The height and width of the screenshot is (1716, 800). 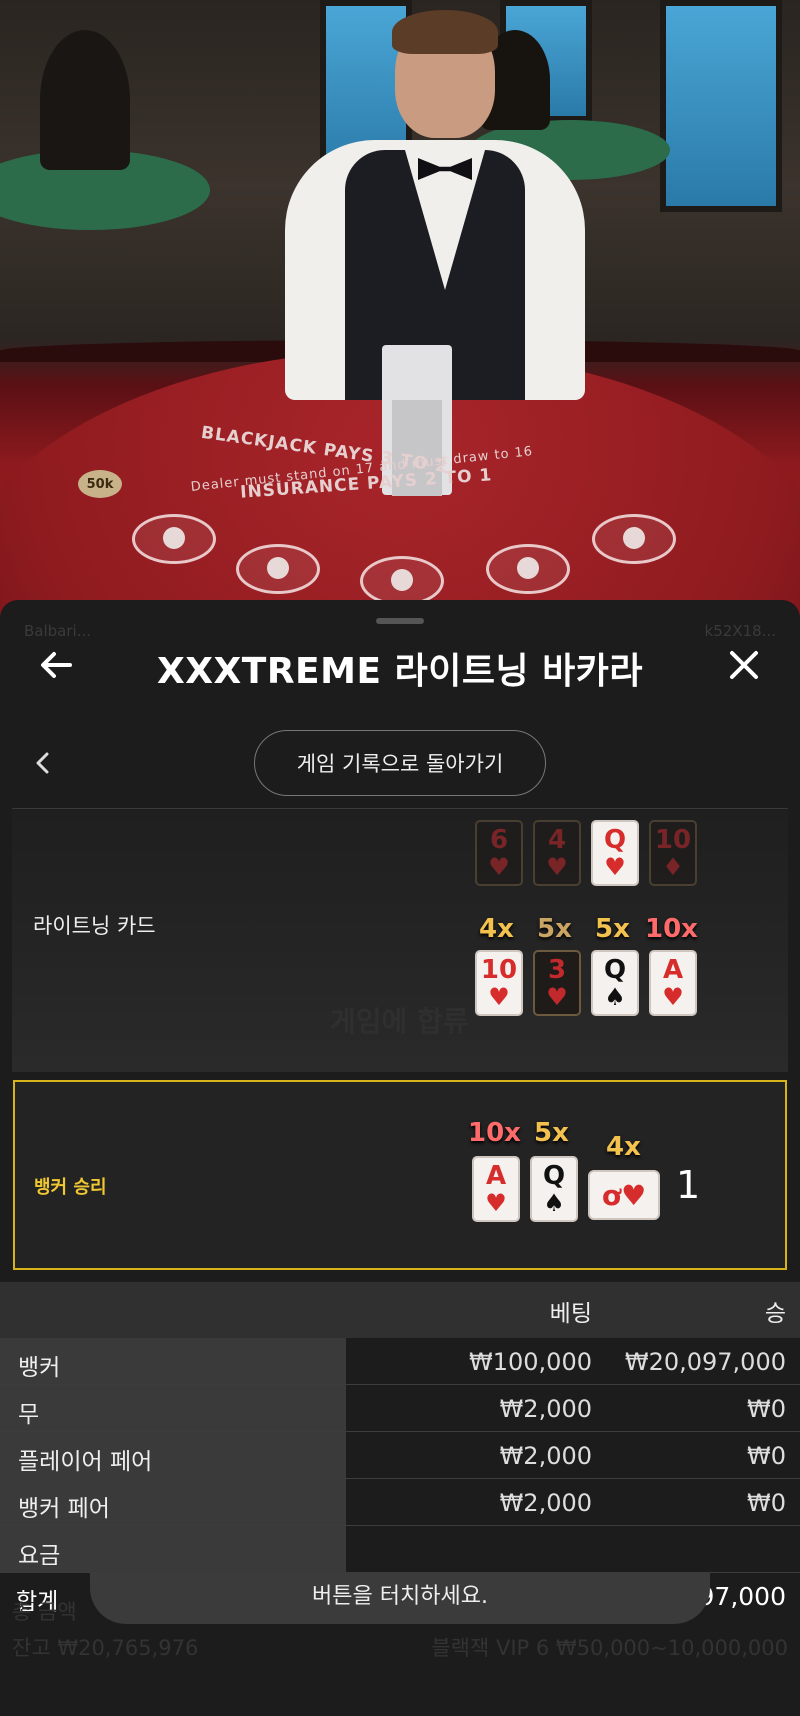 I want to click on dealer-hair, so click(x=445, y=32).